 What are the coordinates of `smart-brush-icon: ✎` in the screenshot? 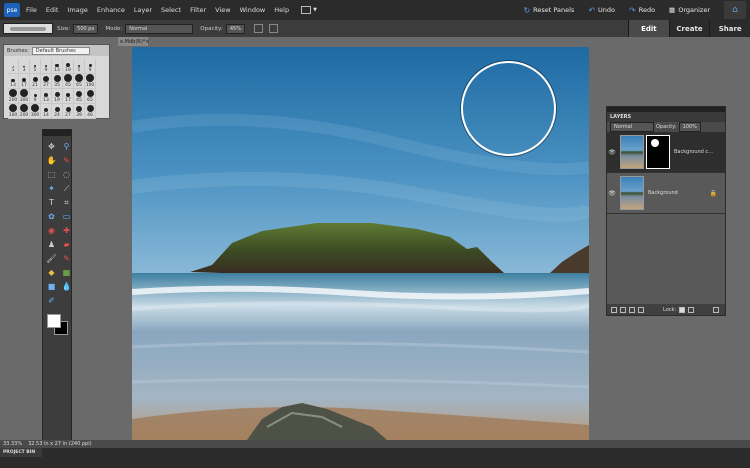 It's located at (66, 258).